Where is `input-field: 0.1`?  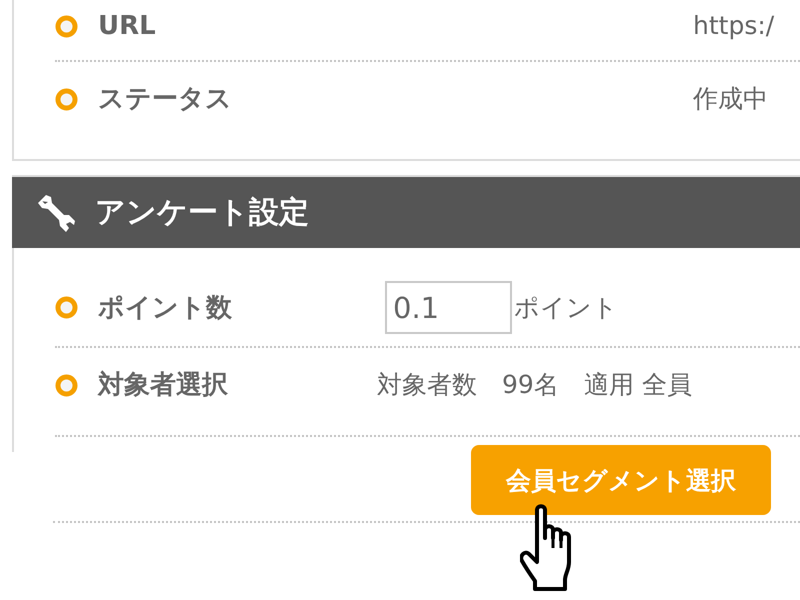
input-field: 0.1 is located at coordinates (448, 307).